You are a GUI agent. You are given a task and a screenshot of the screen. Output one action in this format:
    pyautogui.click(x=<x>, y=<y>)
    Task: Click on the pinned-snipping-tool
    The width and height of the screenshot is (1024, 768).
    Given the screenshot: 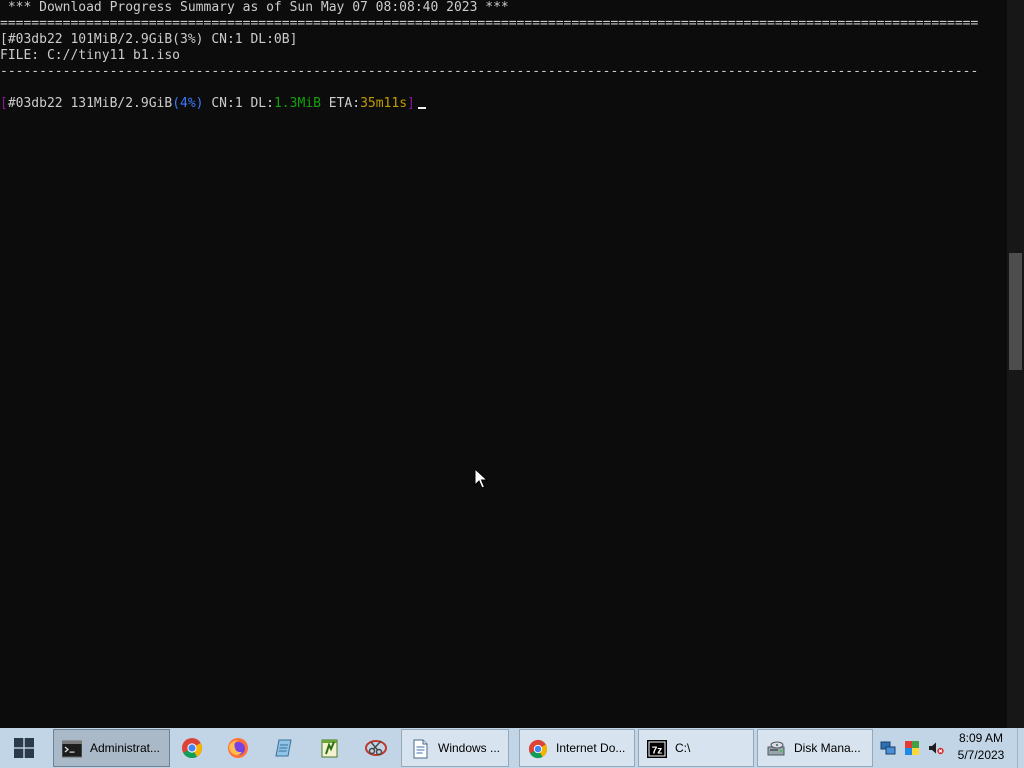 What is the action you would take?
    pyautogui.click(x=376, y=748)
    